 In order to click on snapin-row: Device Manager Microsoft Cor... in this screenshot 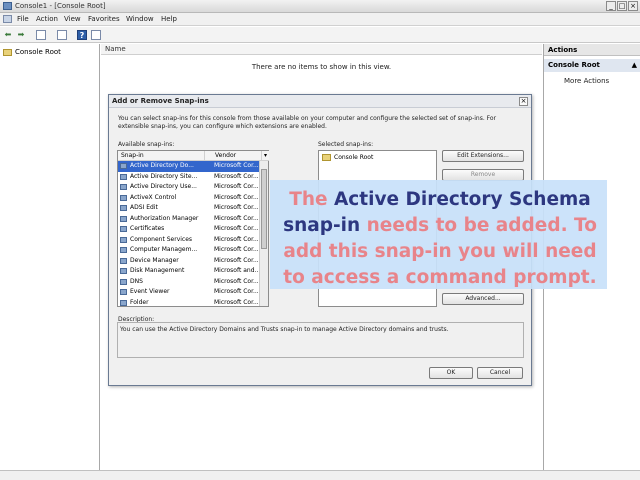, I will do `click(189, 261)`.